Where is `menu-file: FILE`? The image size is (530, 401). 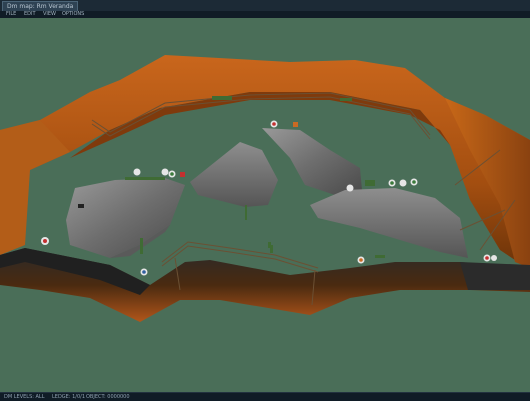 menu-file: FILE is located at coordinates (11, 14).